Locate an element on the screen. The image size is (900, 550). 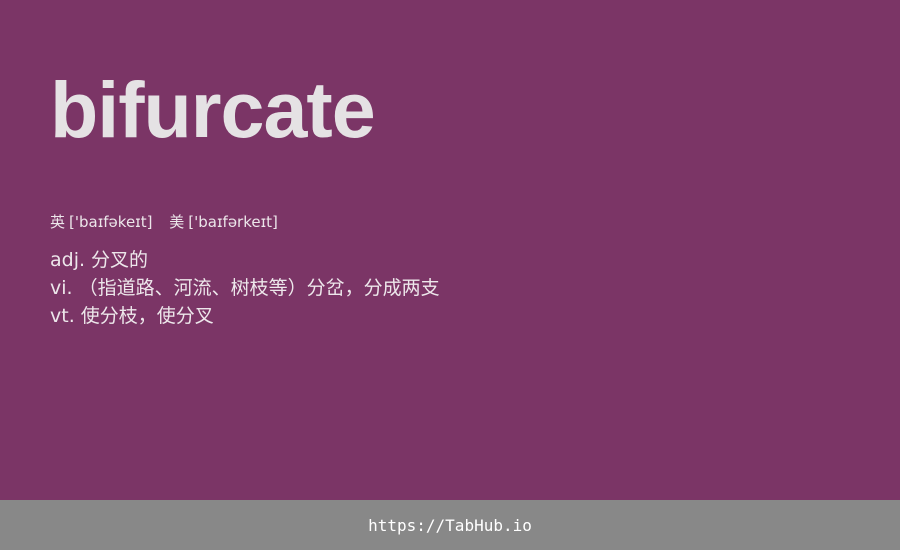
definition-item: adj. 分叉的 is located at coordinates (245, 260).